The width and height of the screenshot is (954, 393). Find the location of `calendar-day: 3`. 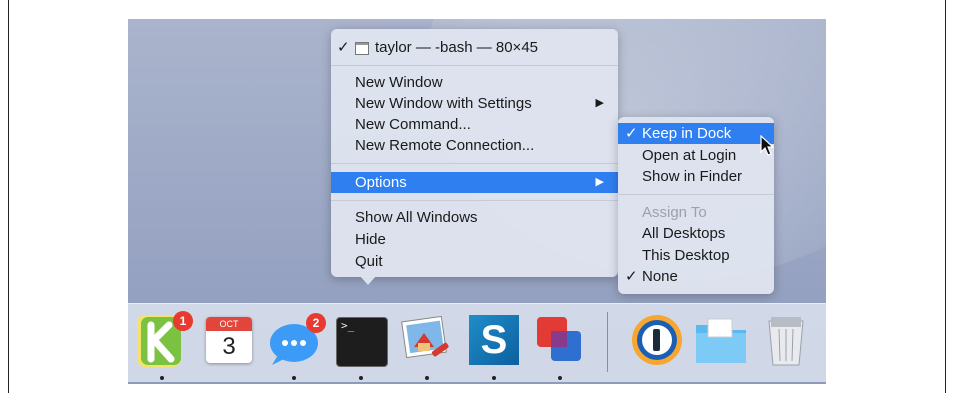

calendar-day: 3 is located at coordinates (229, 346).